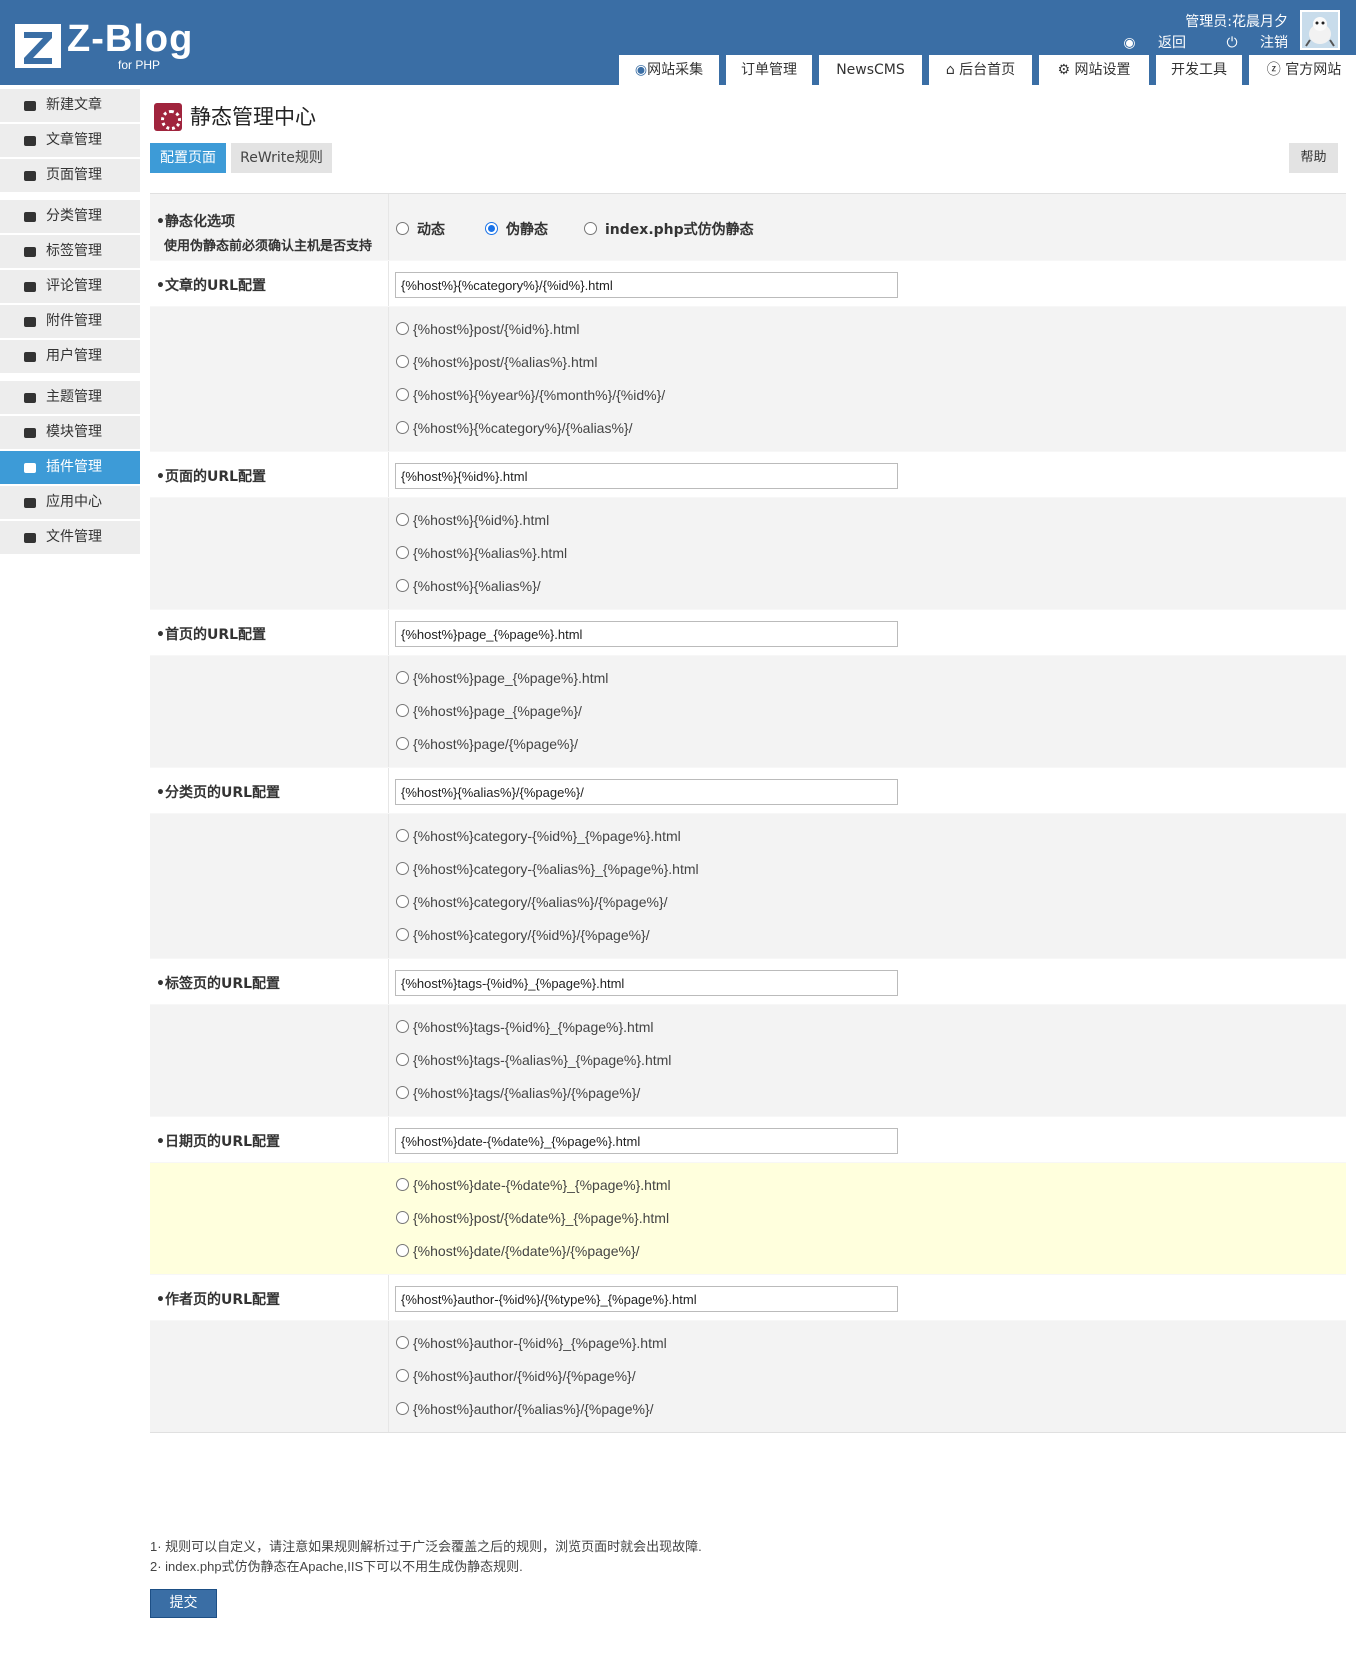 The image size is (1356, 1670). What do you see at coordinates (1302, 70) in the screenshot?
I see `topmenu-official-site: ⓩ 官方网站` at bounding box center [1302, 70].